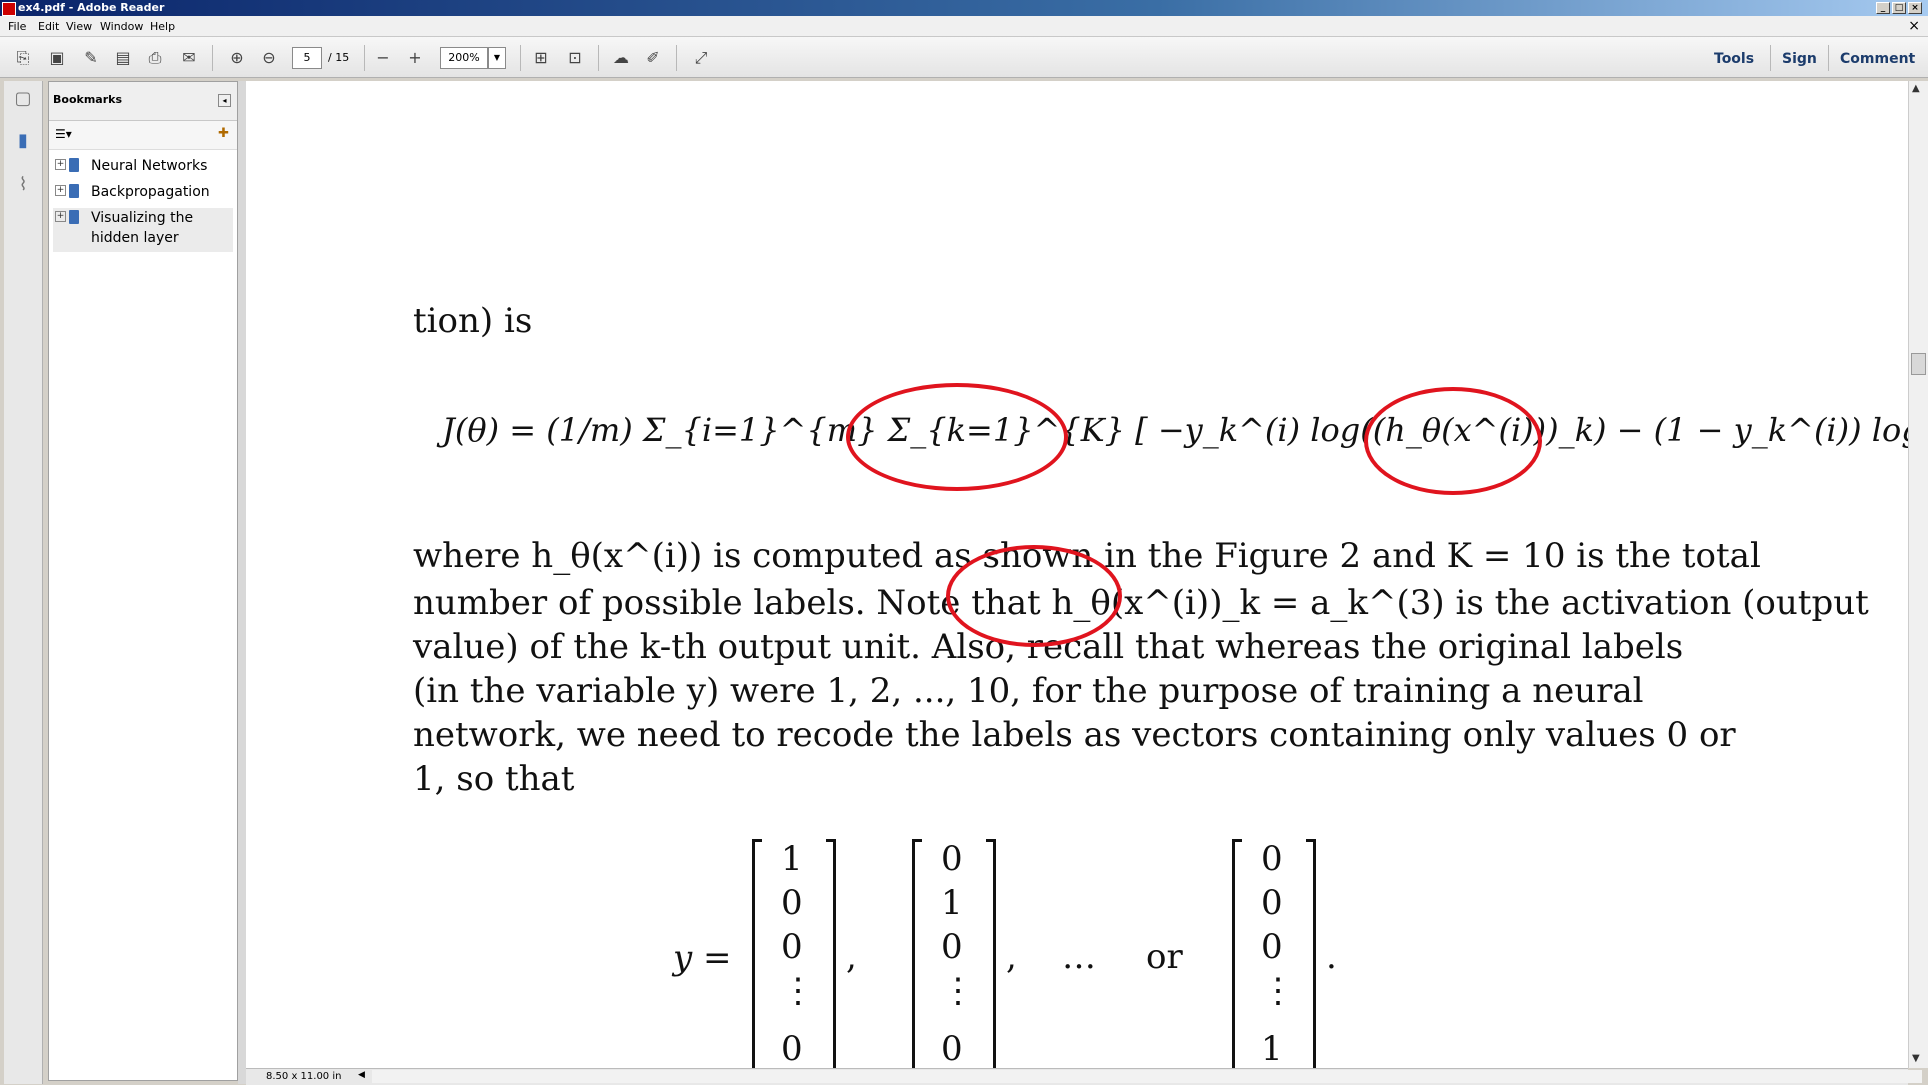 This screenshot has height=1085, width=1928. I want to click on options-menu-icon: ☰▾, so click(63, 134).